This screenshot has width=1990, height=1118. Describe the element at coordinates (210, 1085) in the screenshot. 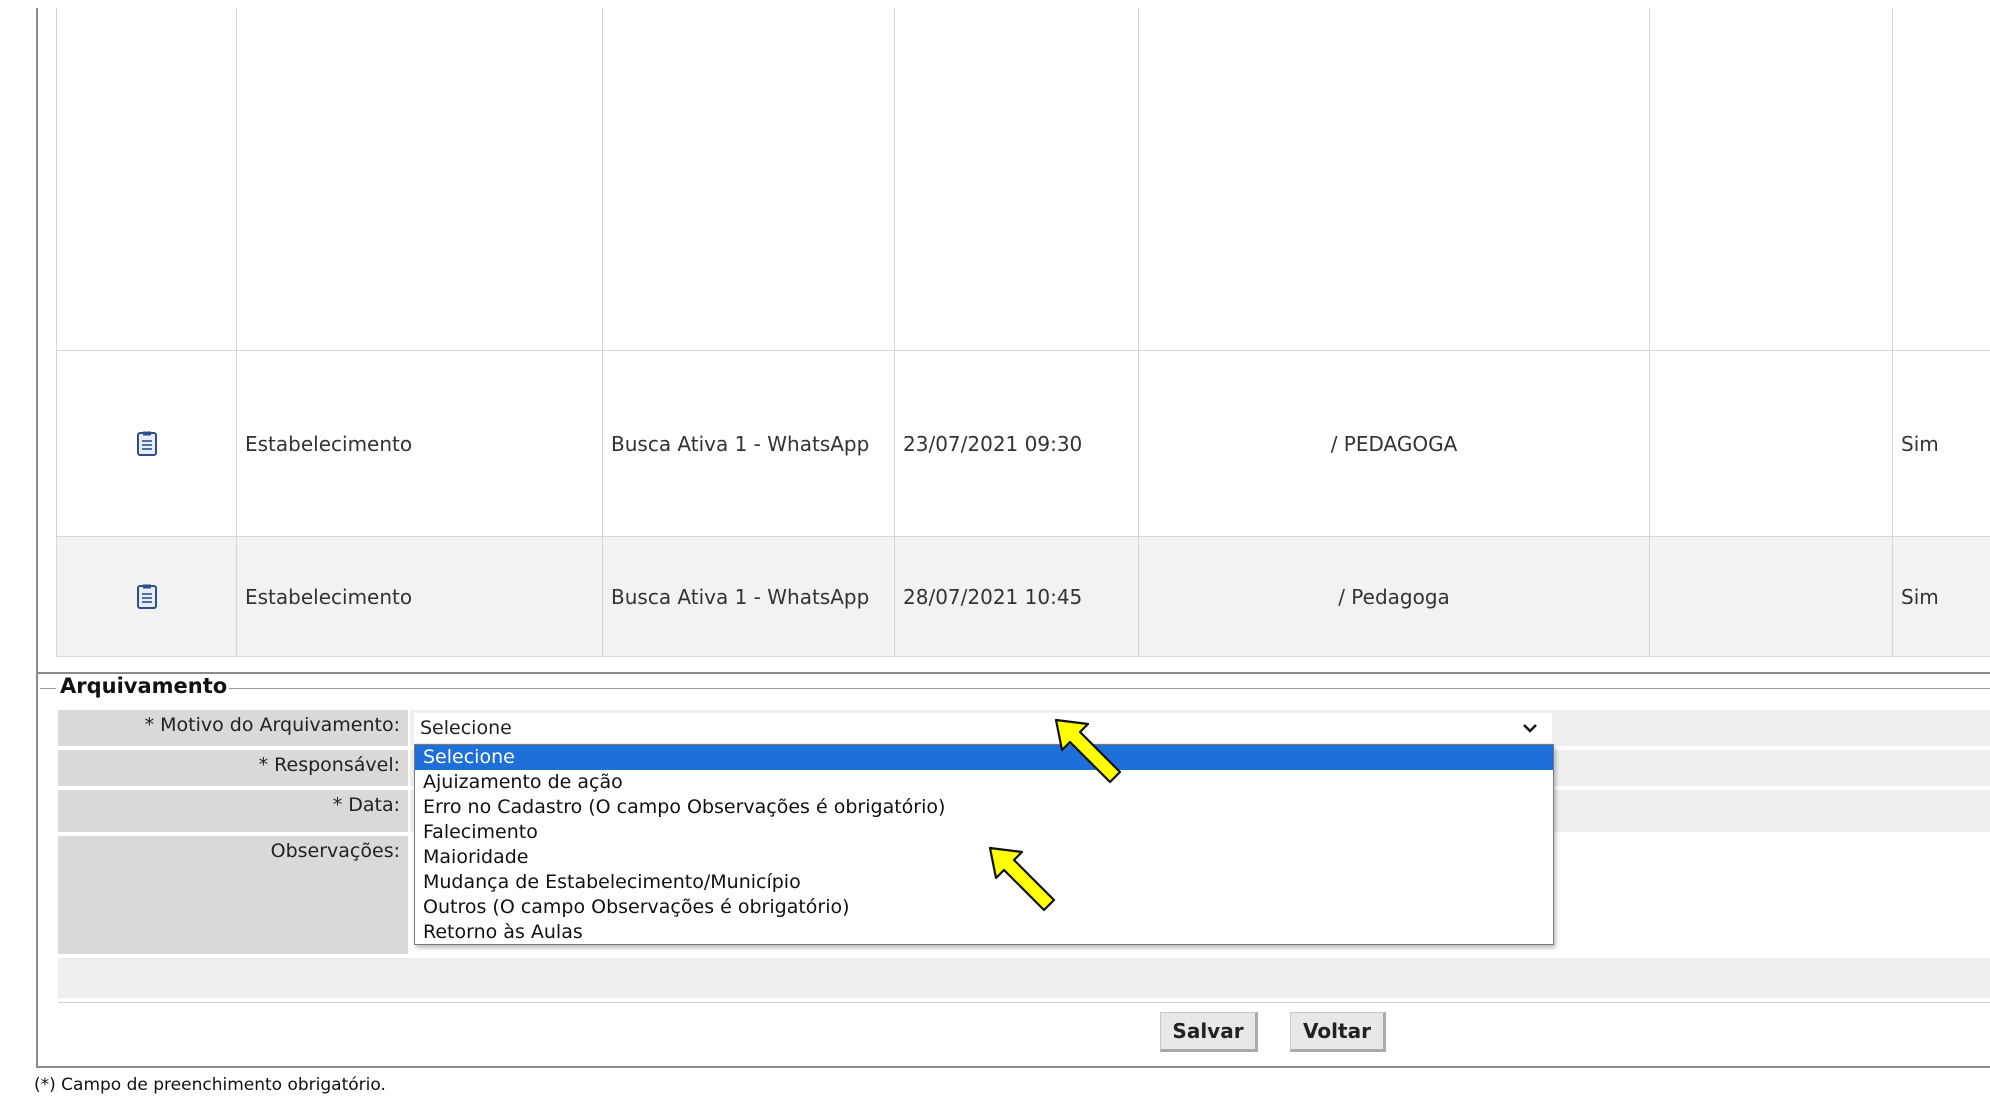

I see `required-footnote: (*) Campo de preenchimento obrigatório.` at that location.